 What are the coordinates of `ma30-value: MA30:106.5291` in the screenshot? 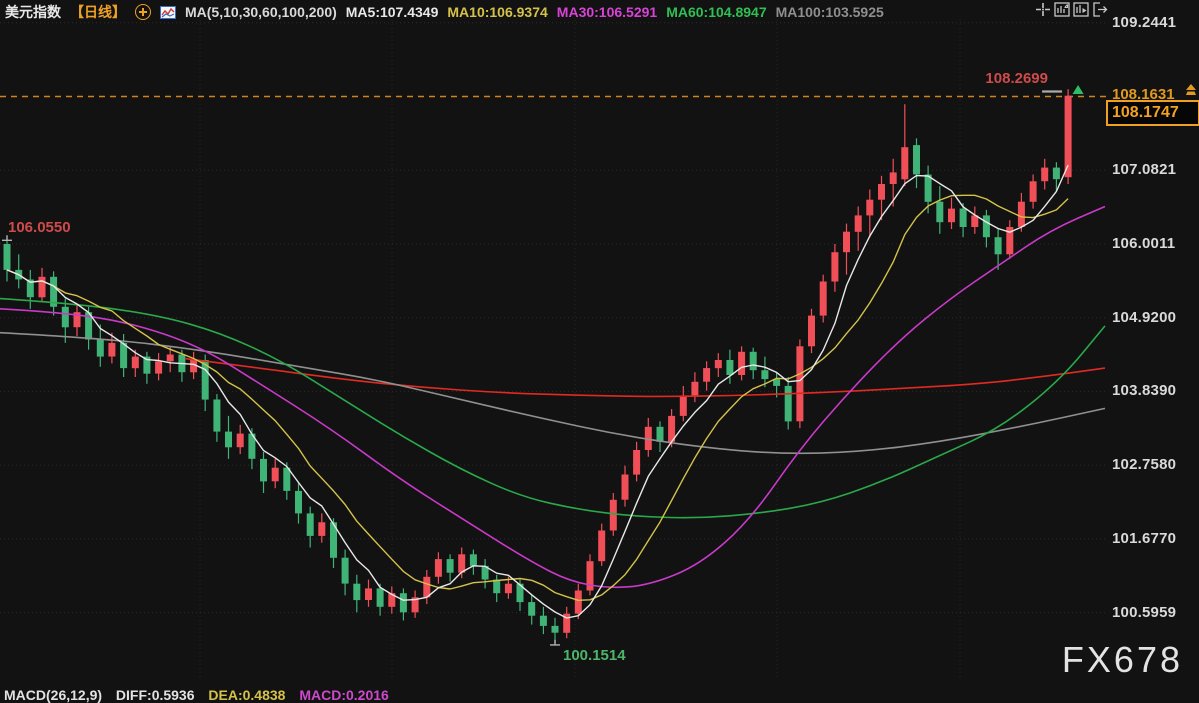 It's located at (607, 12).